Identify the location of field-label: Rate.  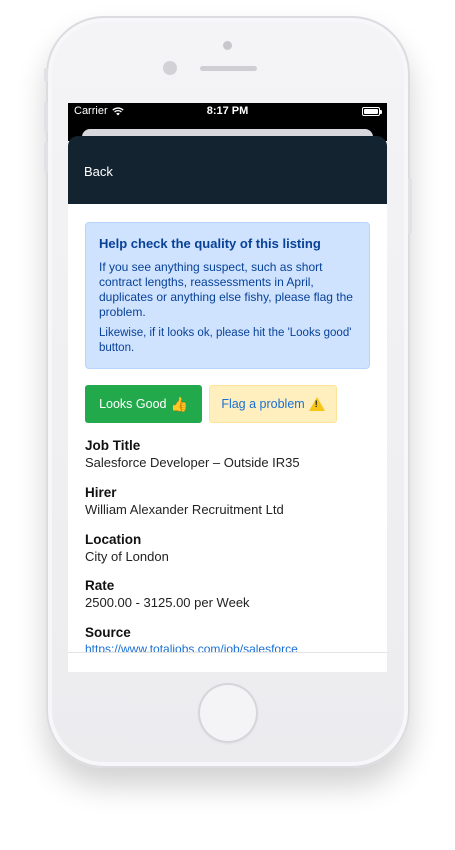
(100, 585).